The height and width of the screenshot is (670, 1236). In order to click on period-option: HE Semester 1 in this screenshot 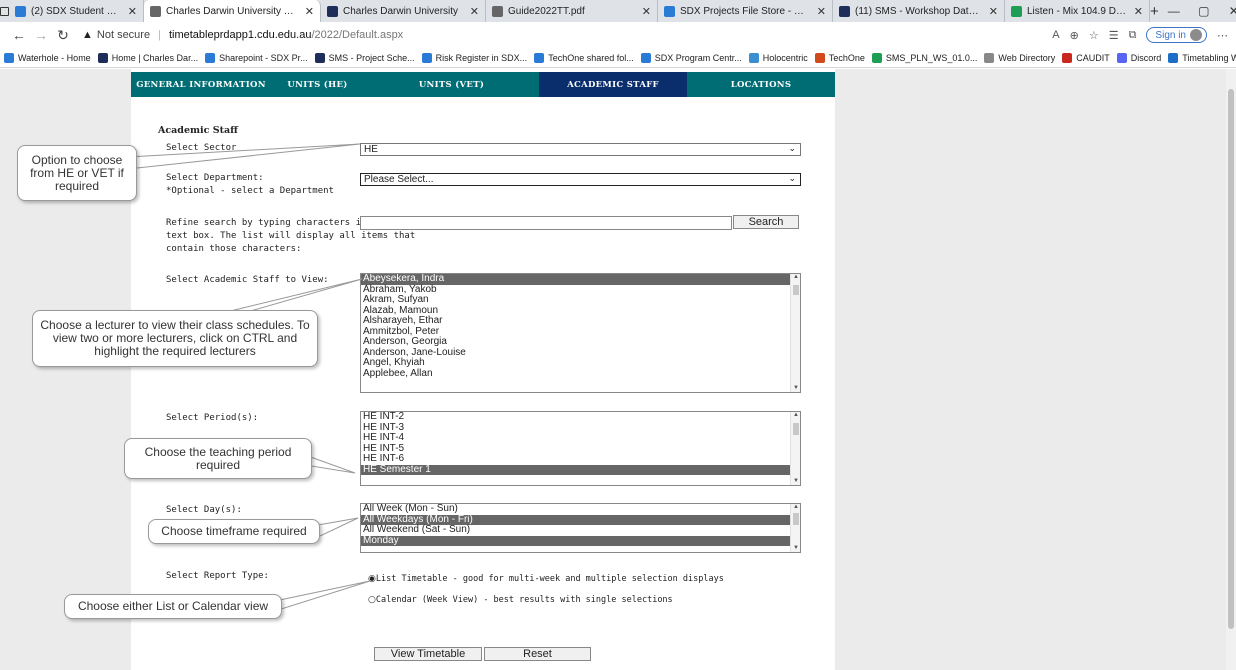, I will do `click(580, 469)`.